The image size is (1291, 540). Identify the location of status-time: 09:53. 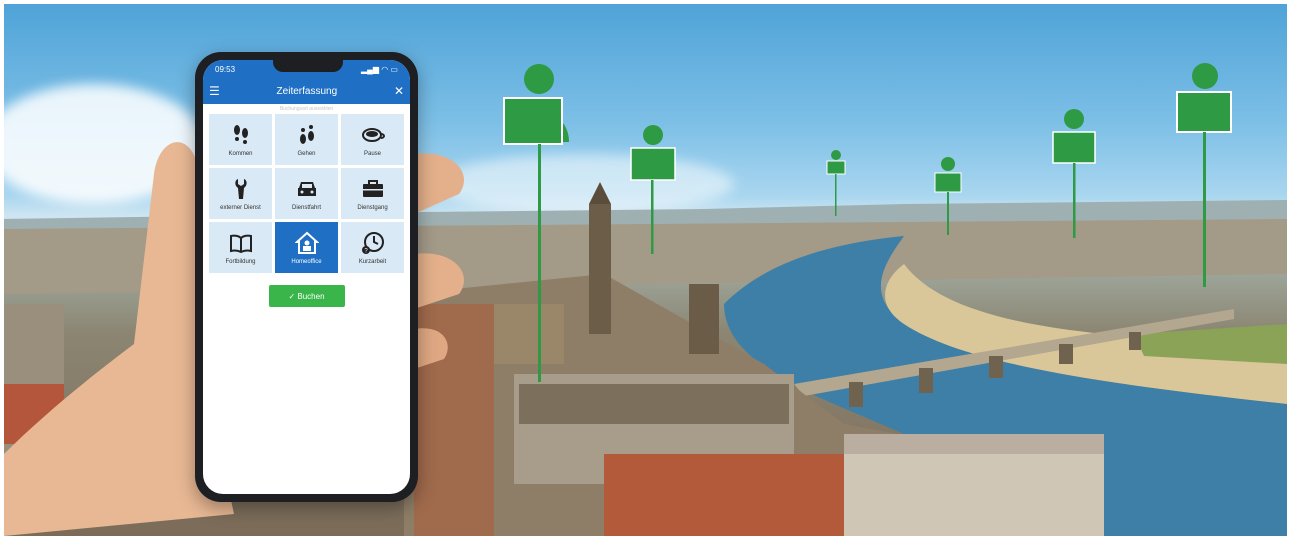
(225, 69).